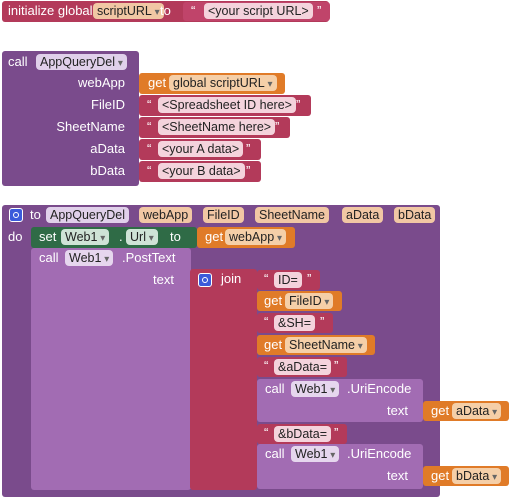  Describe the element at coordinates (149, 257) in the screenshot. I see `posttext-method-label: .PostText` at that location.